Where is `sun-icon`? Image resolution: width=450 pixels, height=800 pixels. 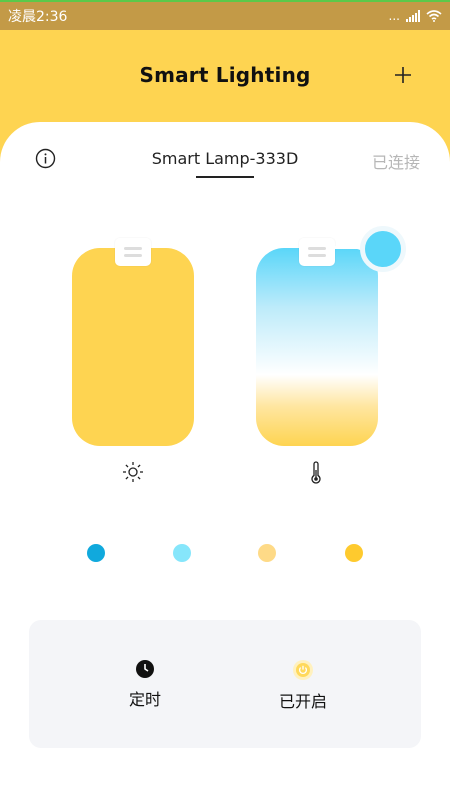 sun-icon is located at coordinates (133, 472).